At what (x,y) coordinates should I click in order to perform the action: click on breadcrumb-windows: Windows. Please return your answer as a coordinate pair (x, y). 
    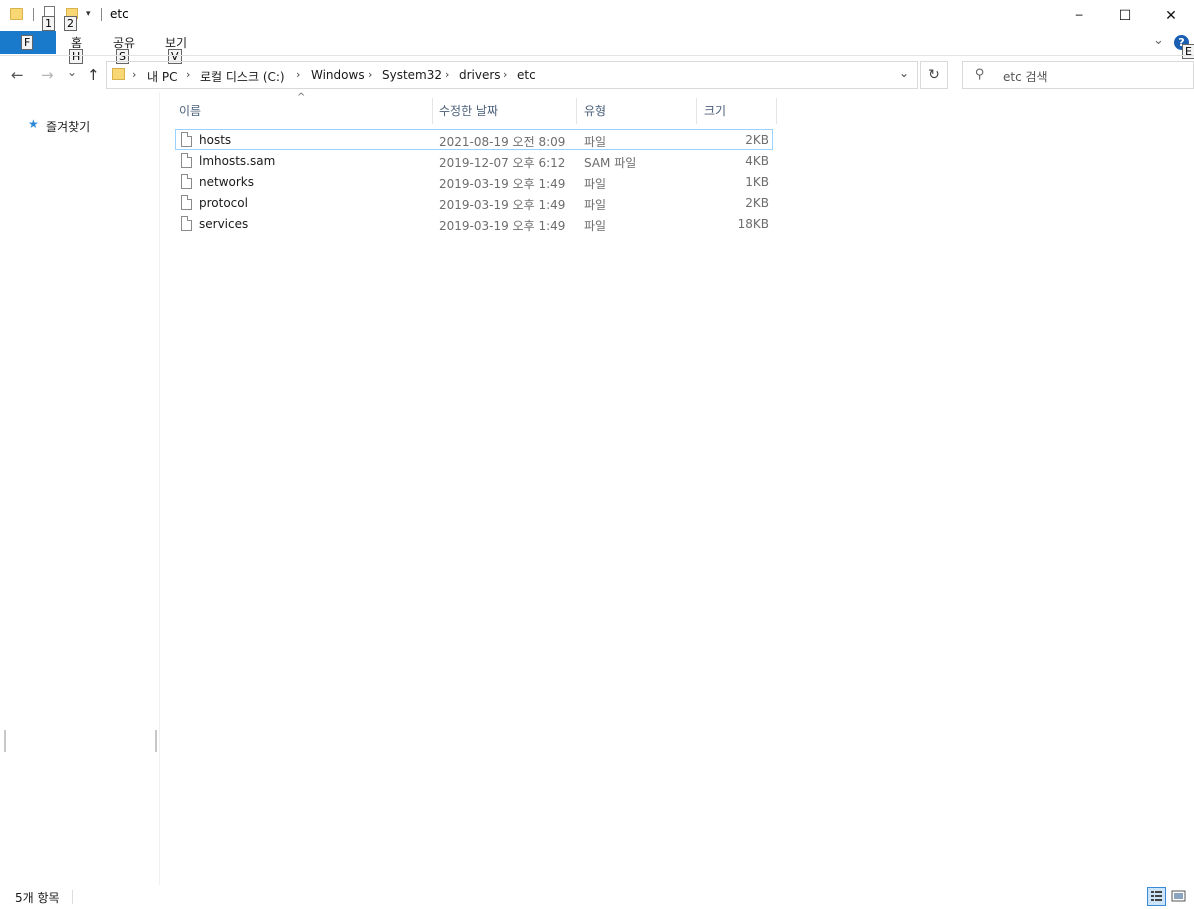
    Looking at the image, I should click on (338, 75).